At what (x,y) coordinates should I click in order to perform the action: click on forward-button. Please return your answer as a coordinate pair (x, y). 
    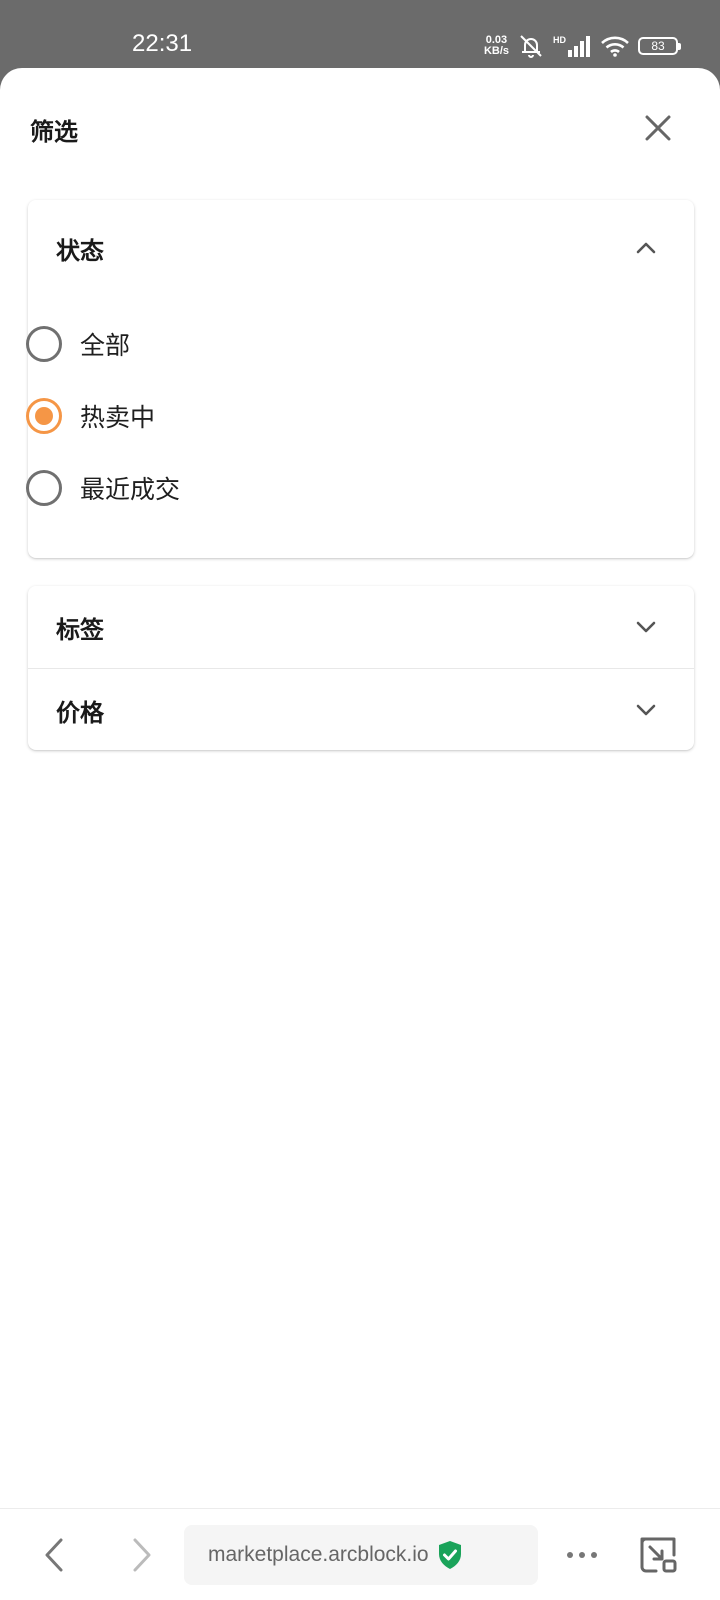
    Looking at the image, I should click on (142, 1555).